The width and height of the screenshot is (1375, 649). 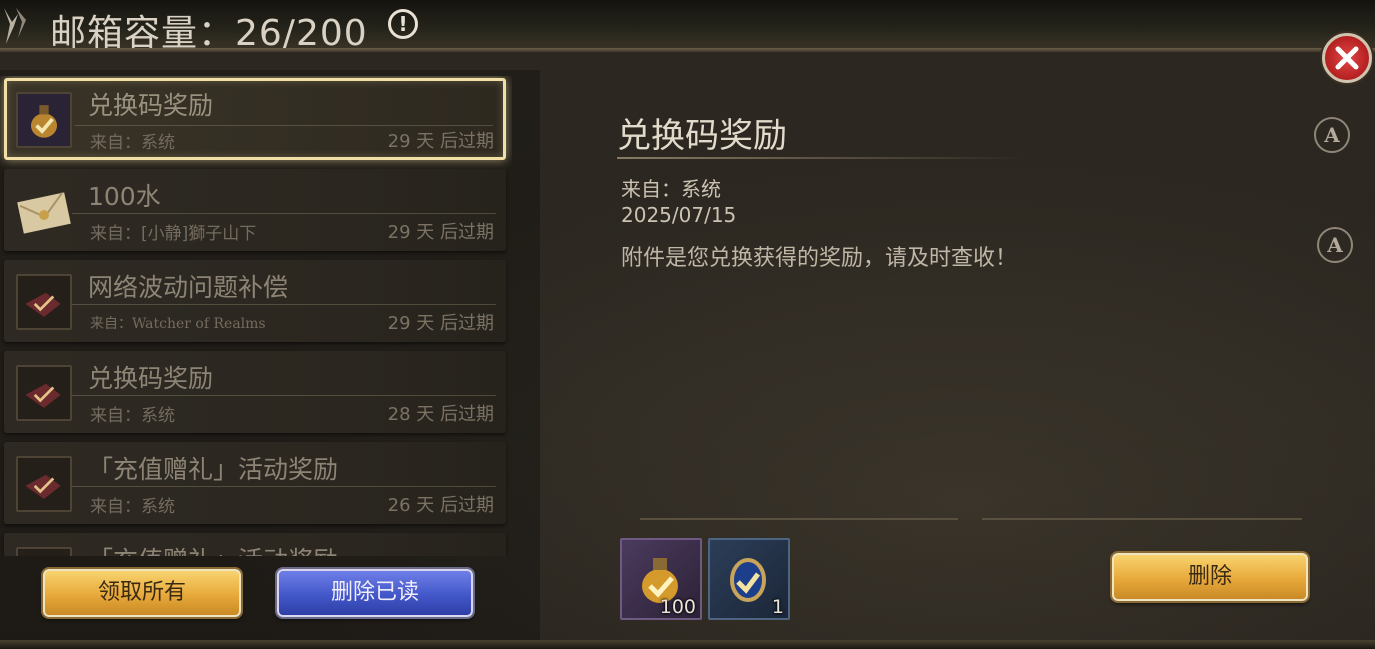 I want to click on header-bar: 邮箱容量：26/200 !, so click(x=687, y=27).